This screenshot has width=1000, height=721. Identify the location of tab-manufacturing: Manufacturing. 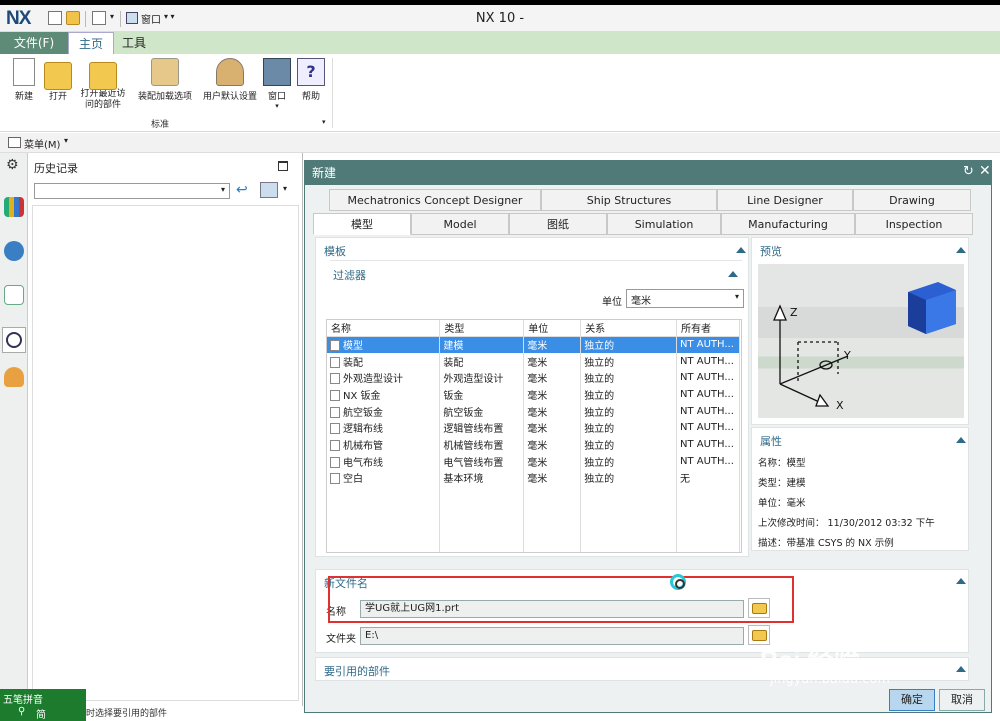
(788, 224).